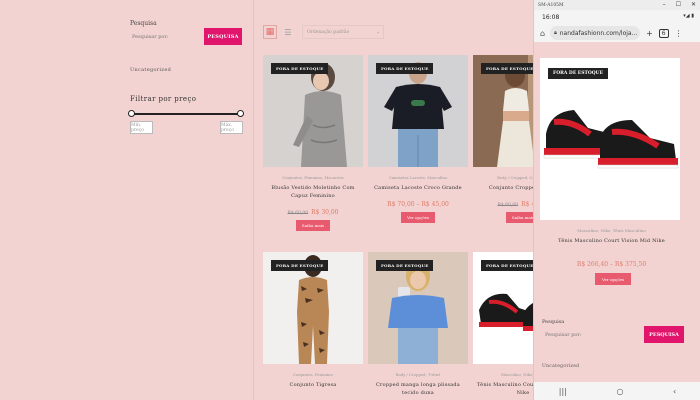 The image size is (700, 400). I want to click on search-title: Pesquisa, so click(143, 23).